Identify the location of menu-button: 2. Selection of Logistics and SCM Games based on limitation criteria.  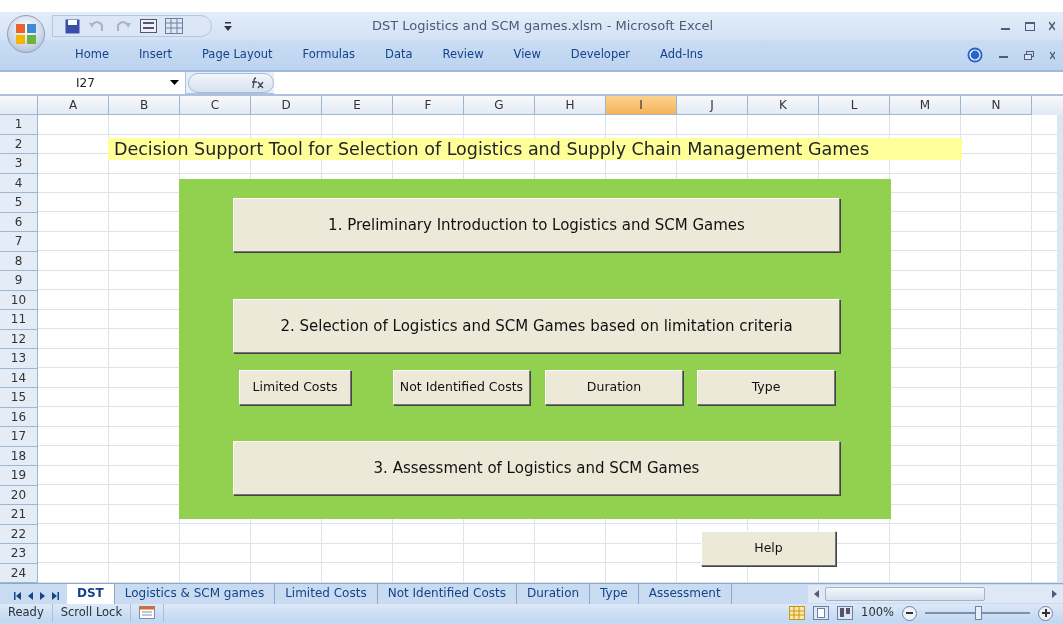
(536, 326).